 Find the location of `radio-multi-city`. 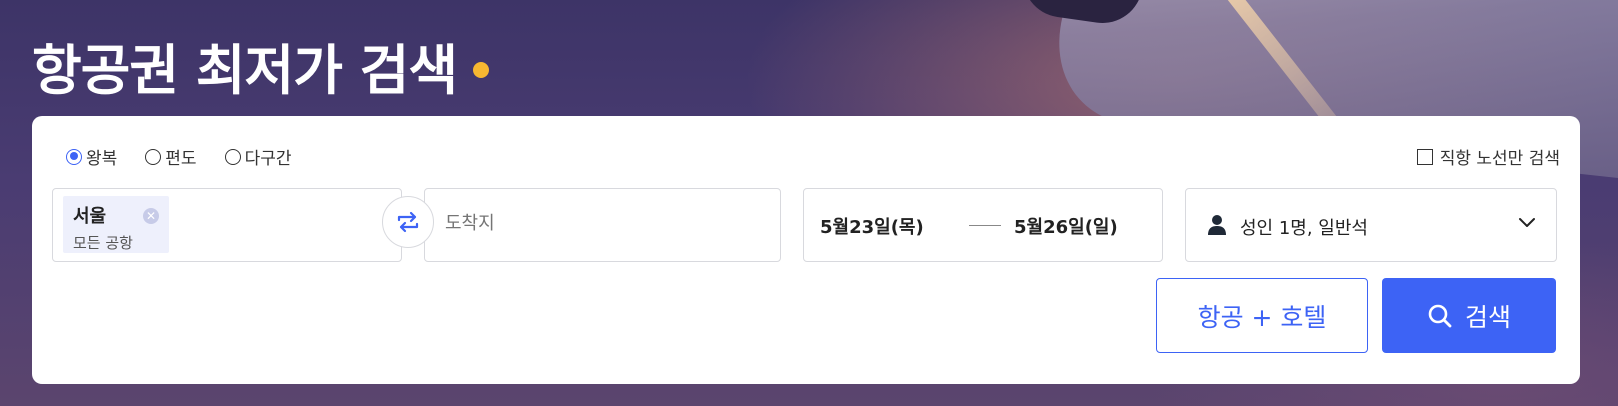

radio-multi-city is located at coordinates (232, 156).